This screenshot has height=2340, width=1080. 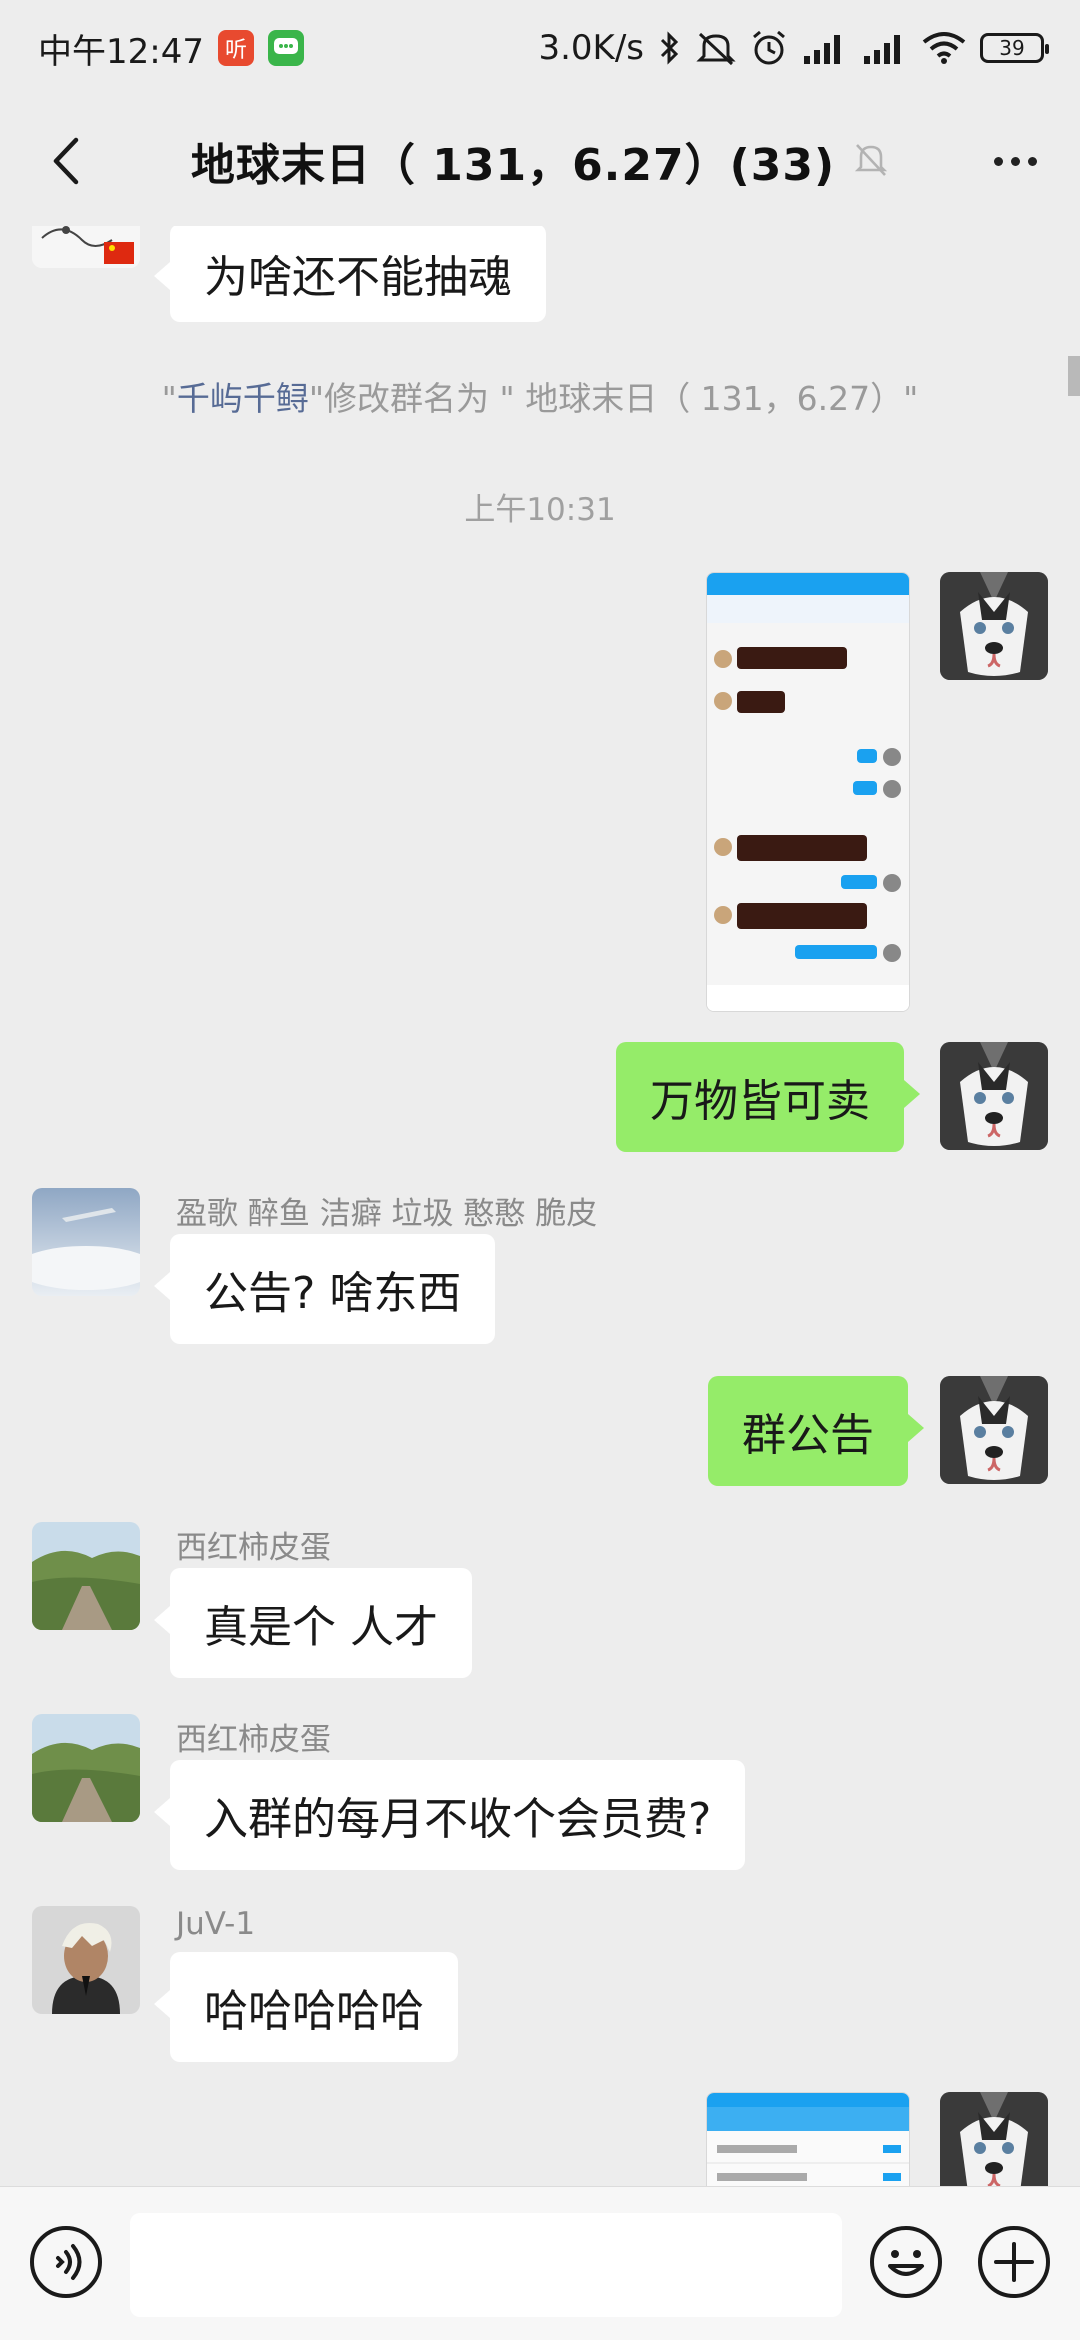 What do you see at coordinates (235, 48) in the screenshot?
I see `notification-app-icon: 听` at bounding box center [235, 48].